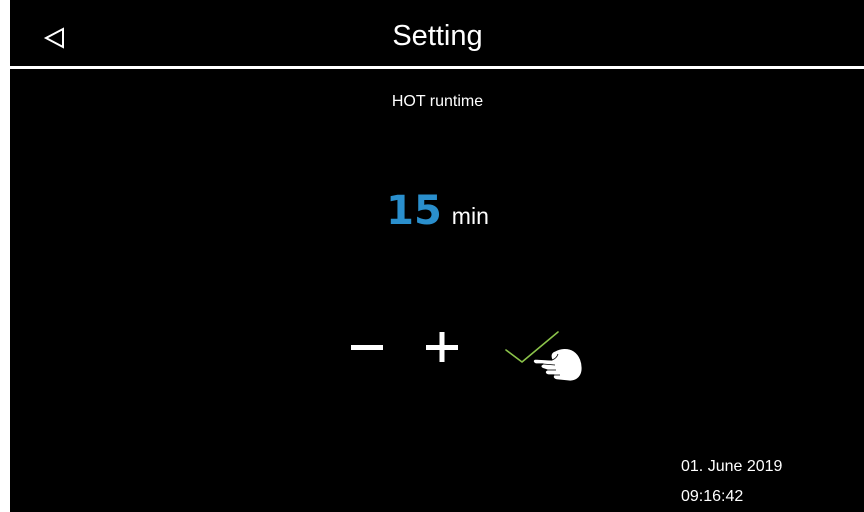  What do you see at coordinates (470, 216) in the screenshot?
I see `value-unit: min` at bounding box center [470, 216].